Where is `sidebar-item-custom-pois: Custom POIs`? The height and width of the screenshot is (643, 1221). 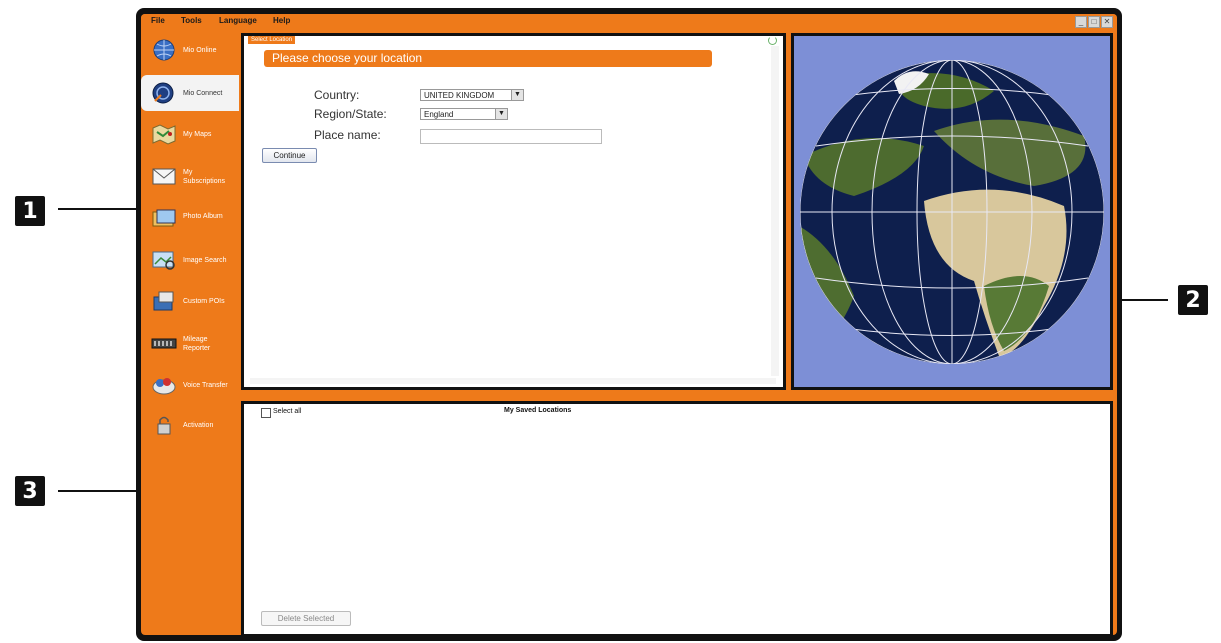 sidebar-item-custom-pois: Custom POIs is located at coordinates (190, 301).